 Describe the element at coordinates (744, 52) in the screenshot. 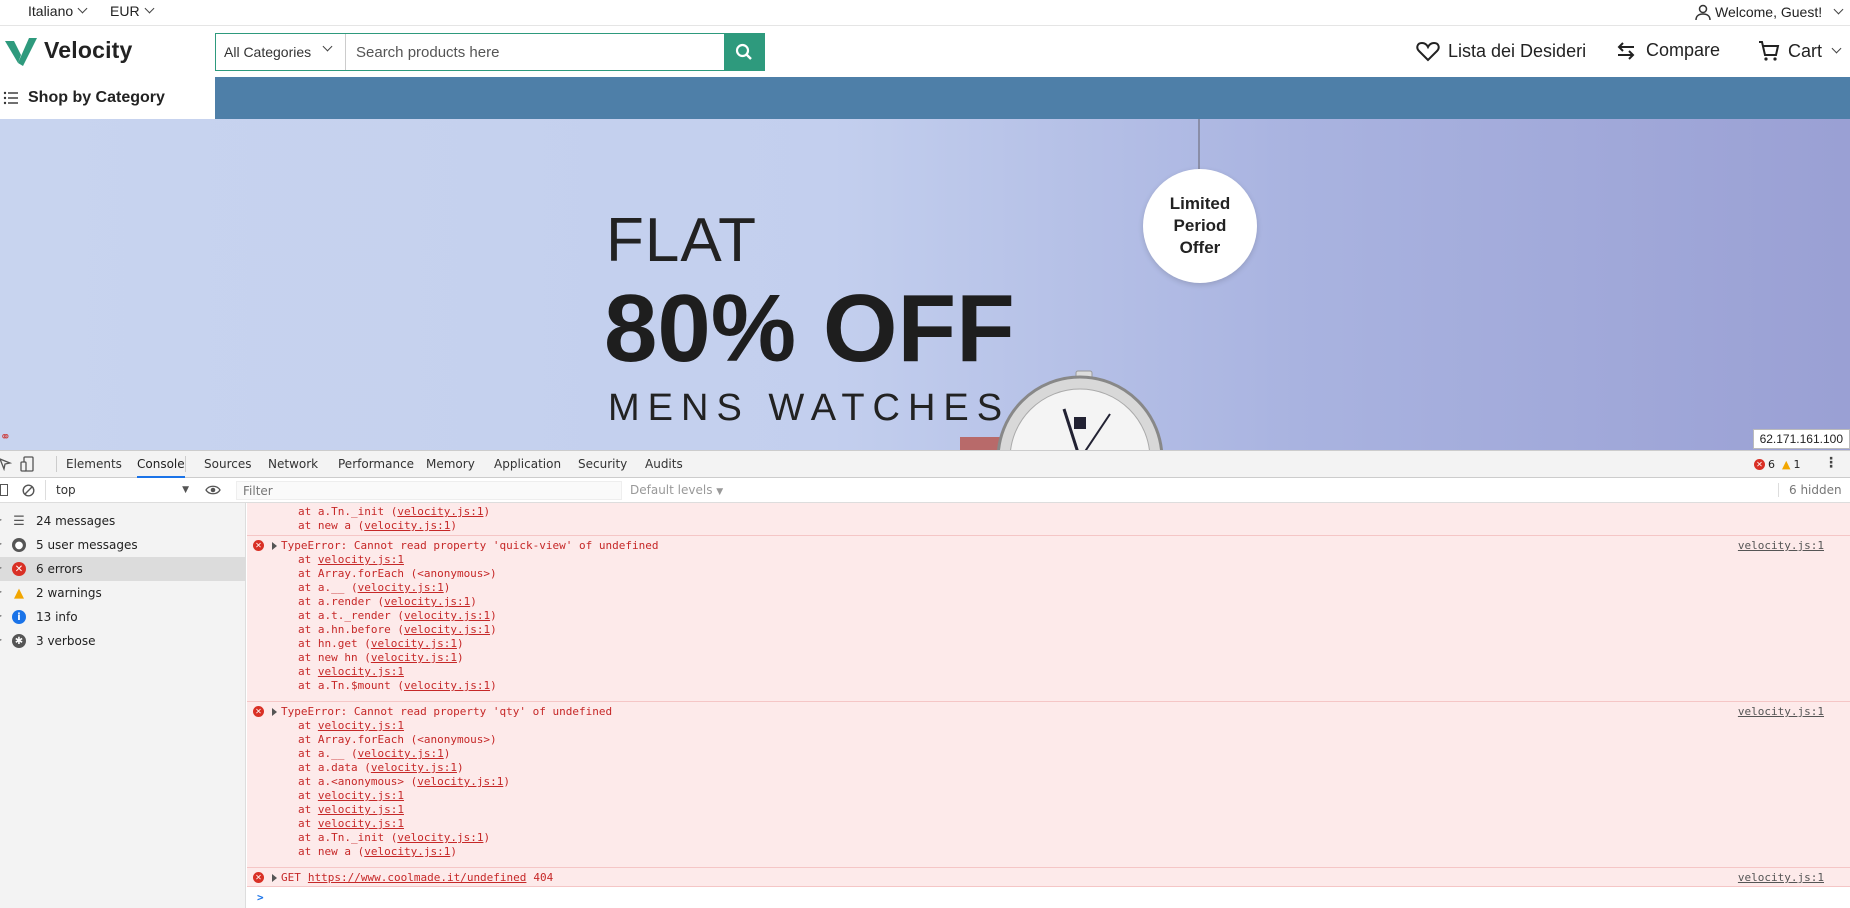

I see `search-button` at that location.